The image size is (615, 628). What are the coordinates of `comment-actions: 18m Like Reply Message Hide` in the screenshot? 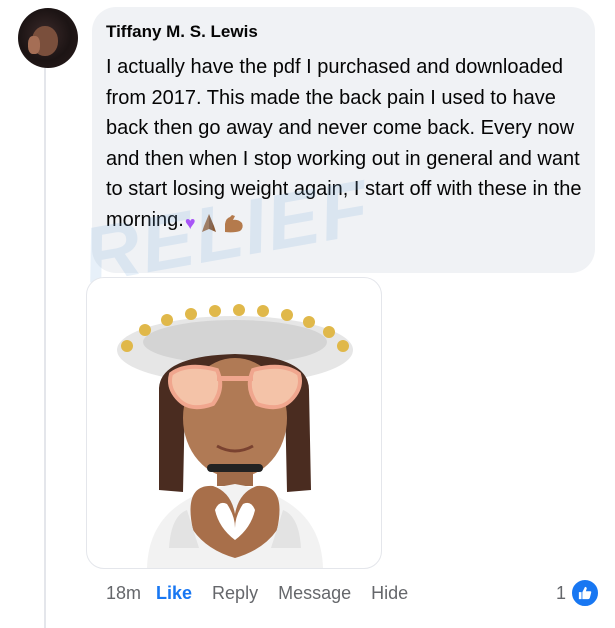 It's located at (267, 593).